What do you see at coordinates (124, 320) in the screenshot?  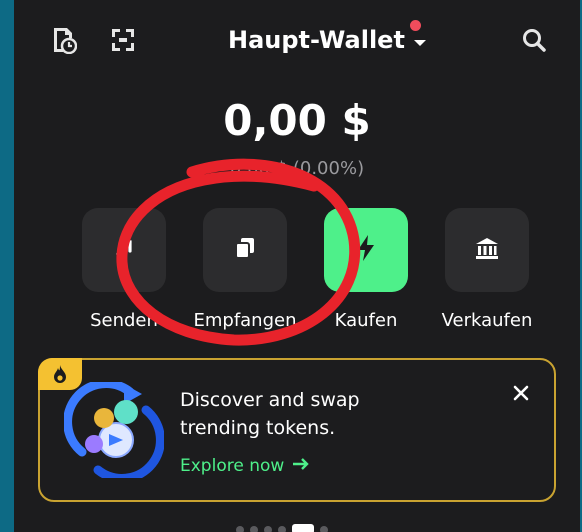 I see `send-label: Senden` at bounding box center [124, 320].